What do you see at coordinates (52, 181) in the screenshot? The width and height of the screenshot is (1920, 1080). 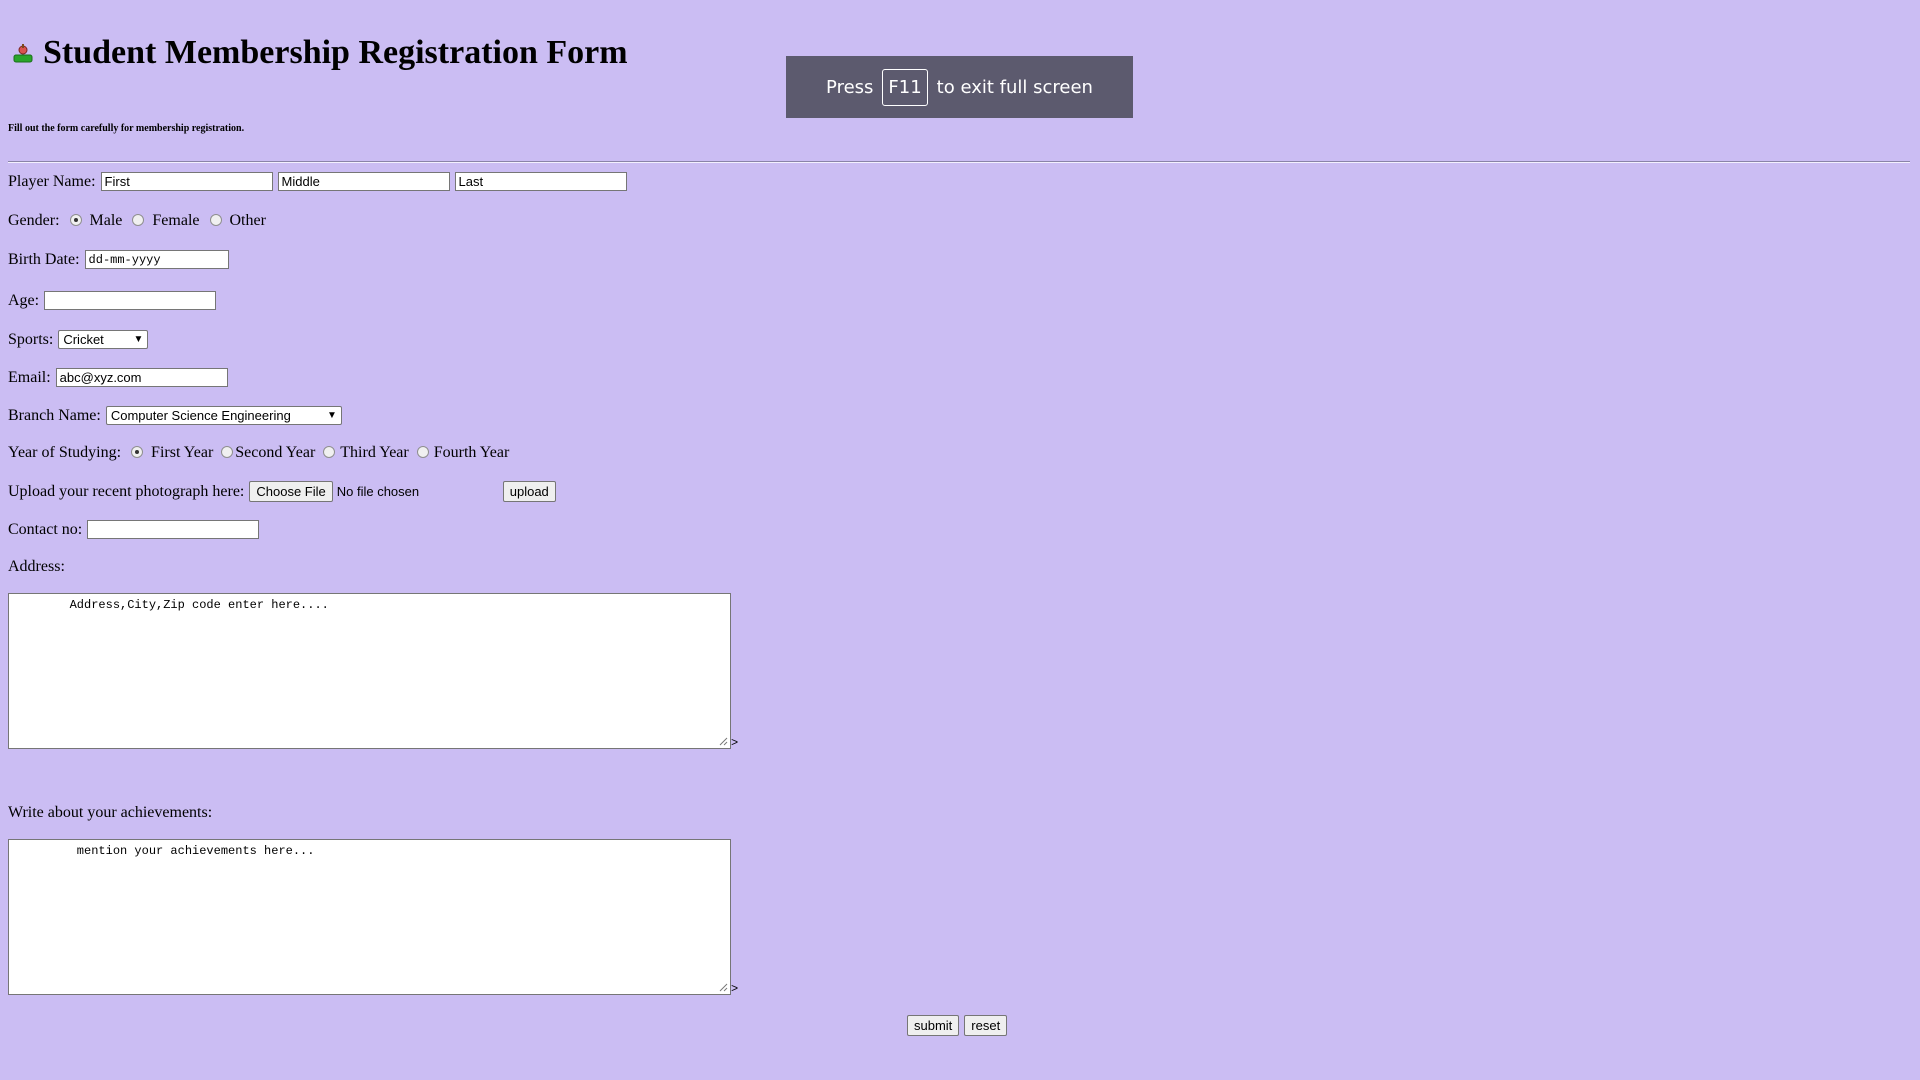 I see `player-name-label: Player Name:` at bounding box center [52, 181].